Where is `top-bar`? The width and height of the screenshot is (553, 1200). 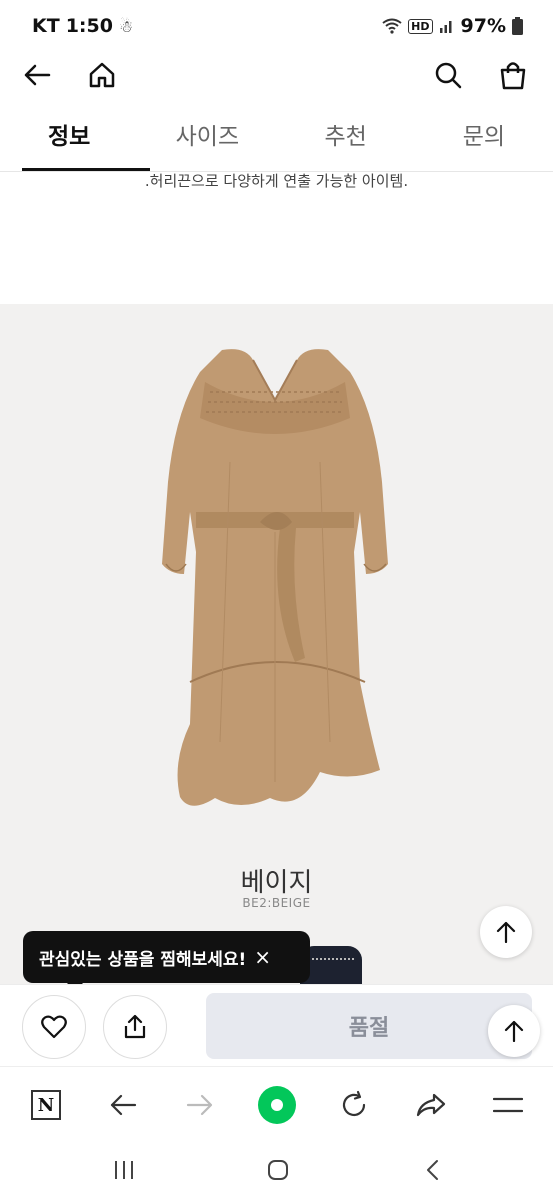
top-bar is located at coordinates (276, 75).